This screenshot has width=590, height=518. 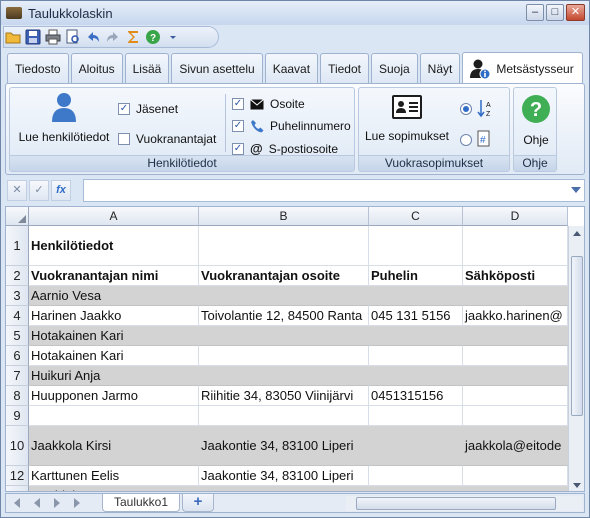 I want to click on cell-b1, so click(x=284, y=246).